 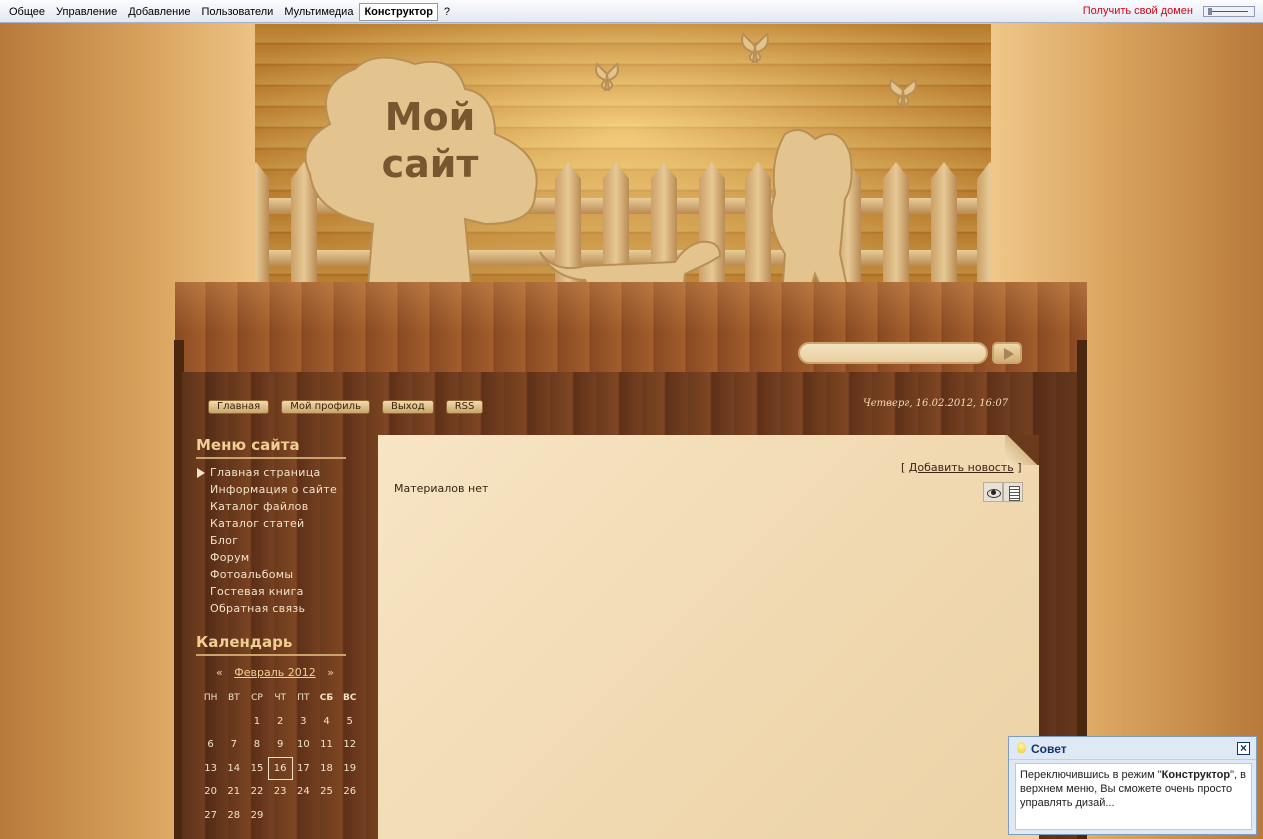 I want to click on lightbulb-icon, so click(x=1021, y=747).